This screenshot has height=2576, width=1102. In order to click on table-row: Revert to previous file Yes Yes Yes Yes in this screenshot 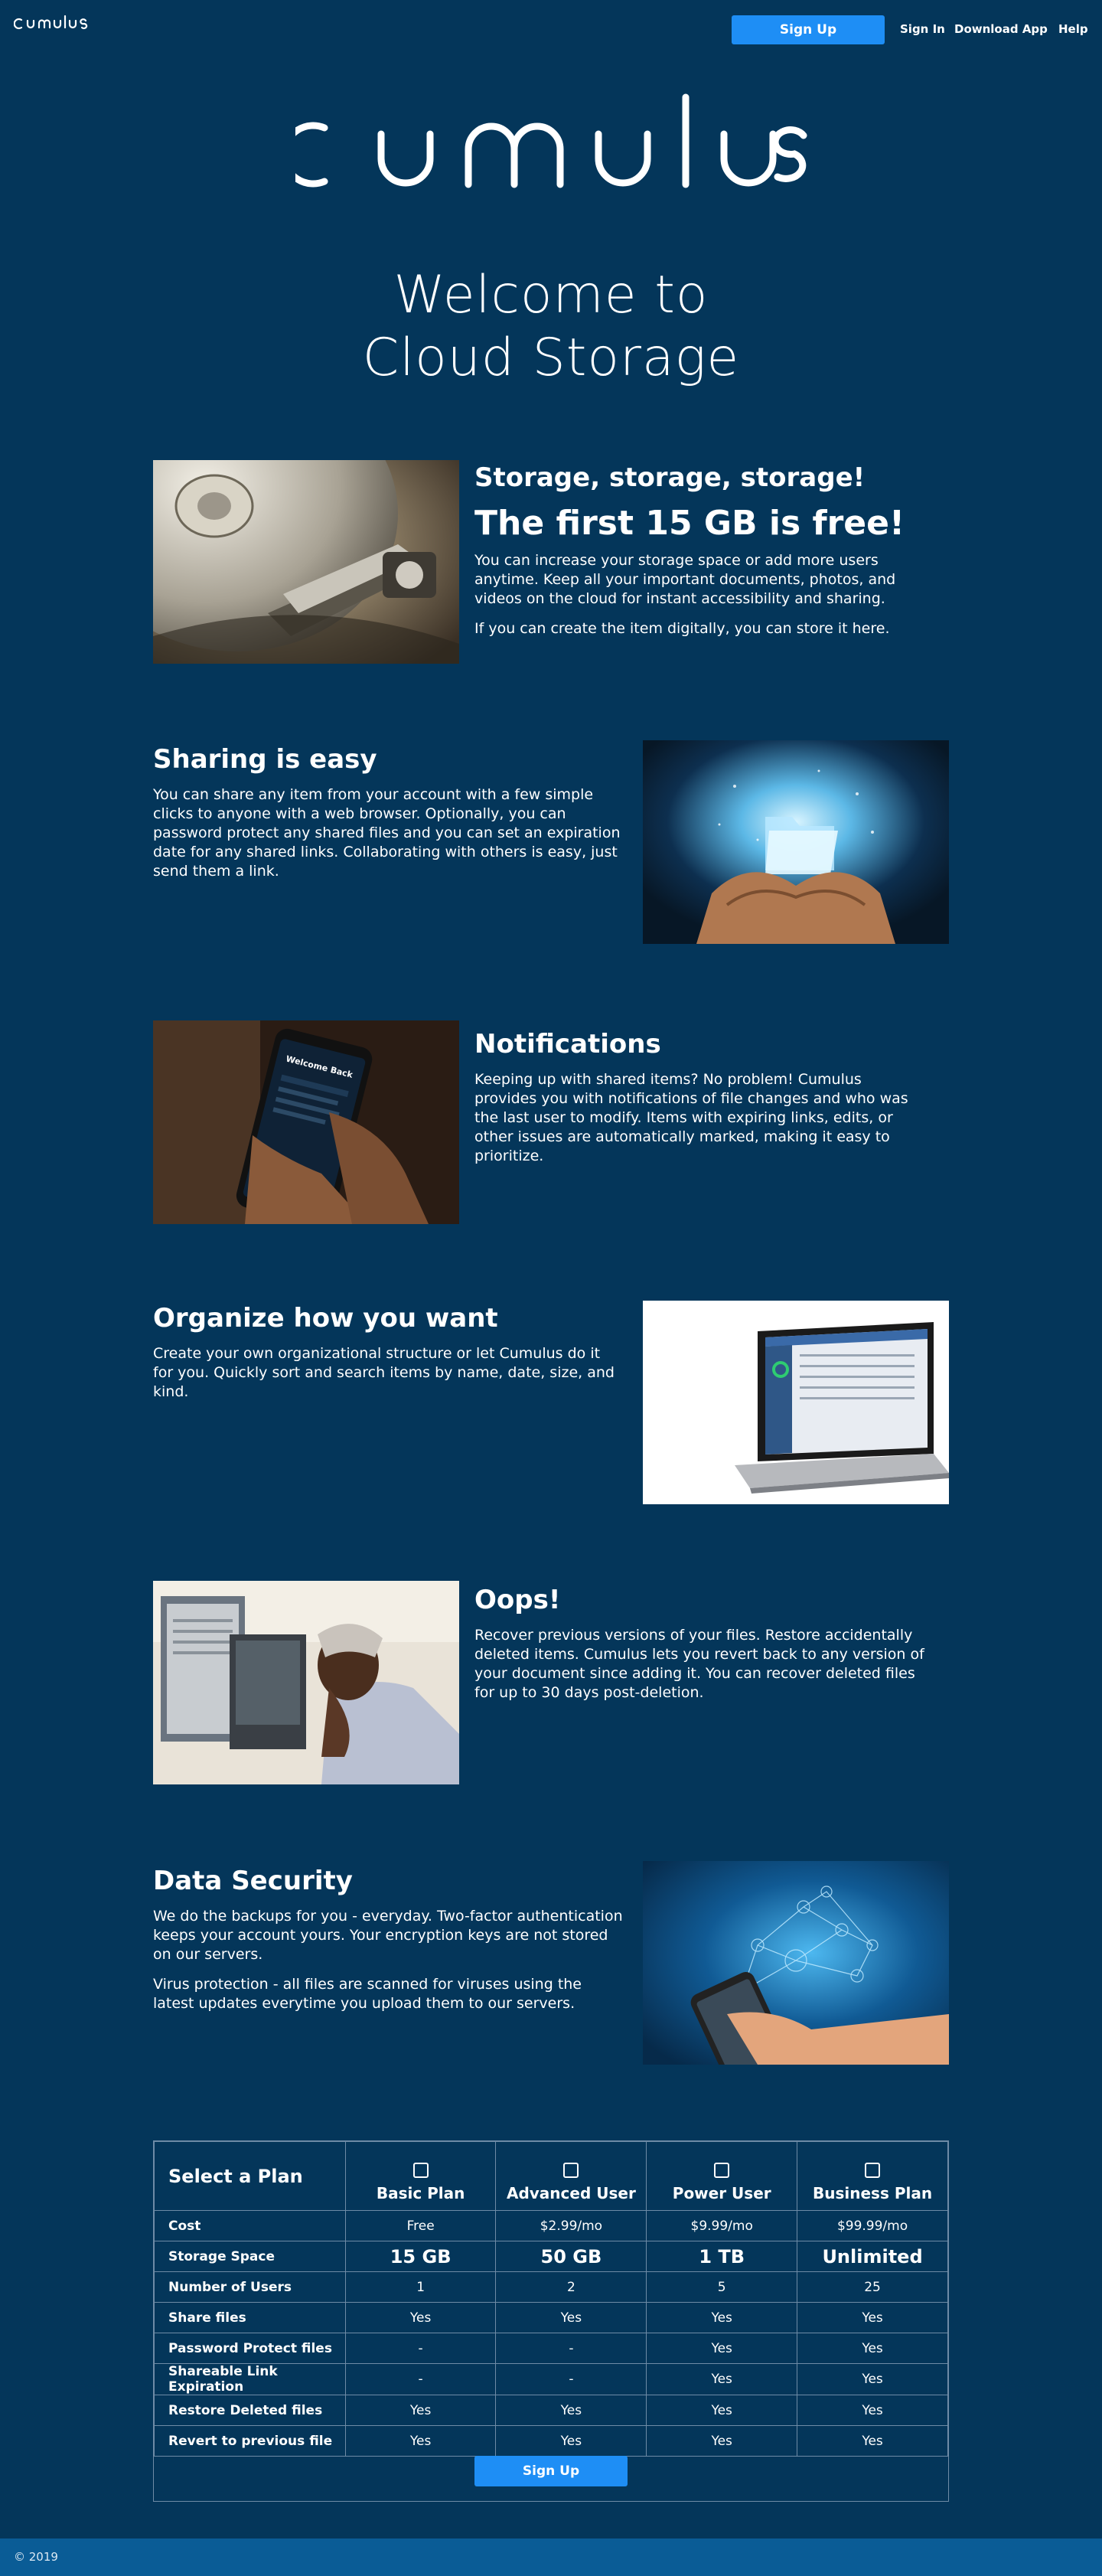, I will do `click(551, 2441)`.